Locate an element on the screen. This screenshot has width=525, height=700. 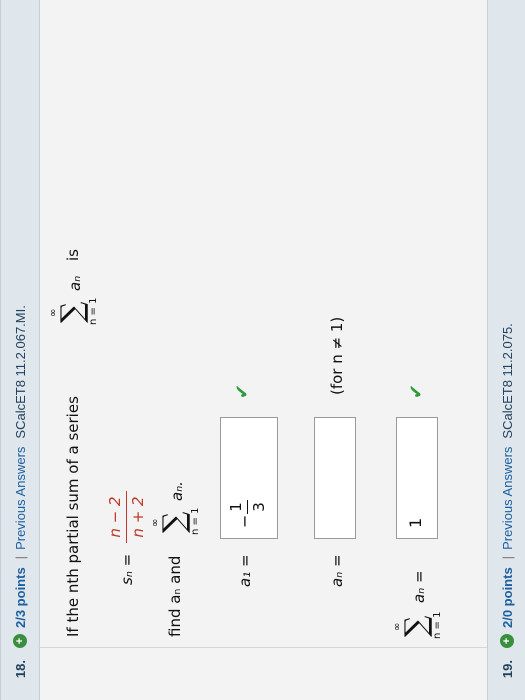
a1-denominator: 3 is located at coordinates (259, 507).